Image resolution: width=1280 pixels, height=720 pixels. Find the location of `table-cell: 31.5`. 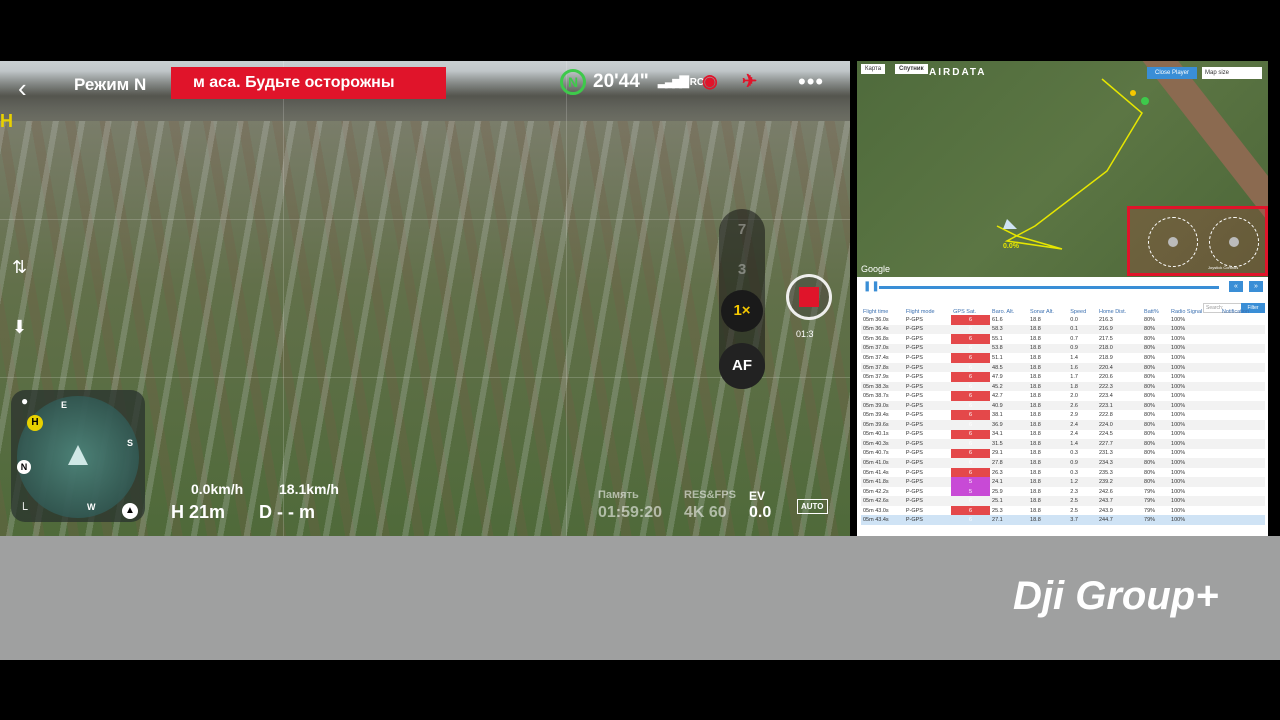

table-cell: 31.5 is located at coordinates (1009, 444).